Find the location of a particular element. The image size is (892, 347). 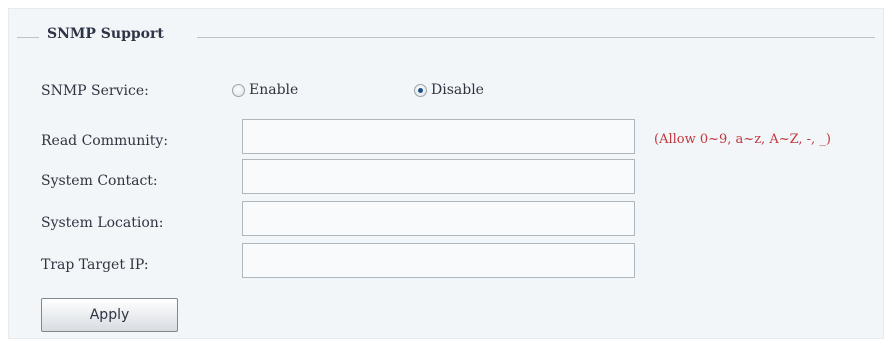

trap-target-ip-input is located at coordinates (438, 260).